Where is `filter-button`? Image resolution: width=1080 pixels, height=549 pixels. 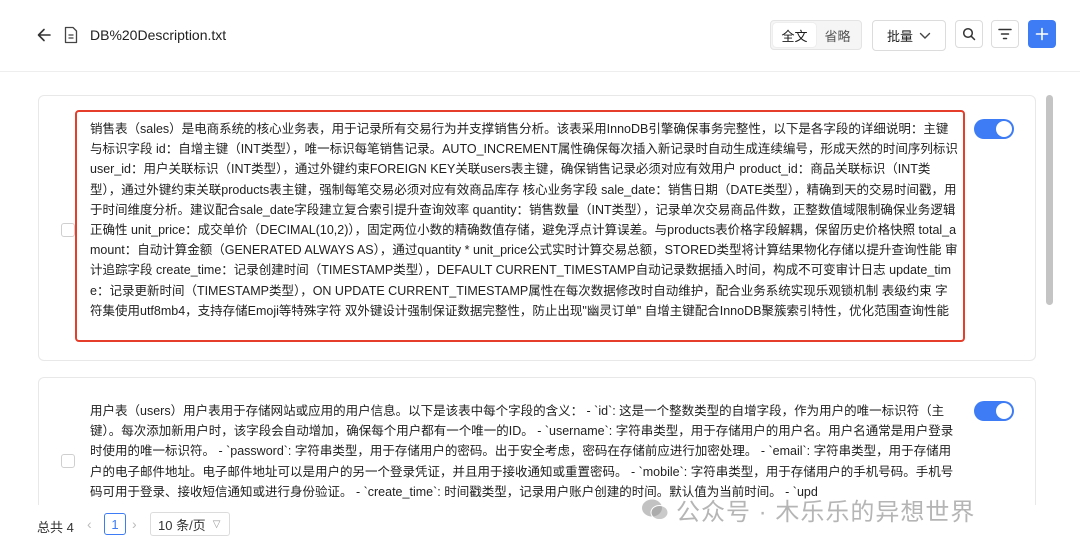
filter-button is located at coordinates (1005, 34).